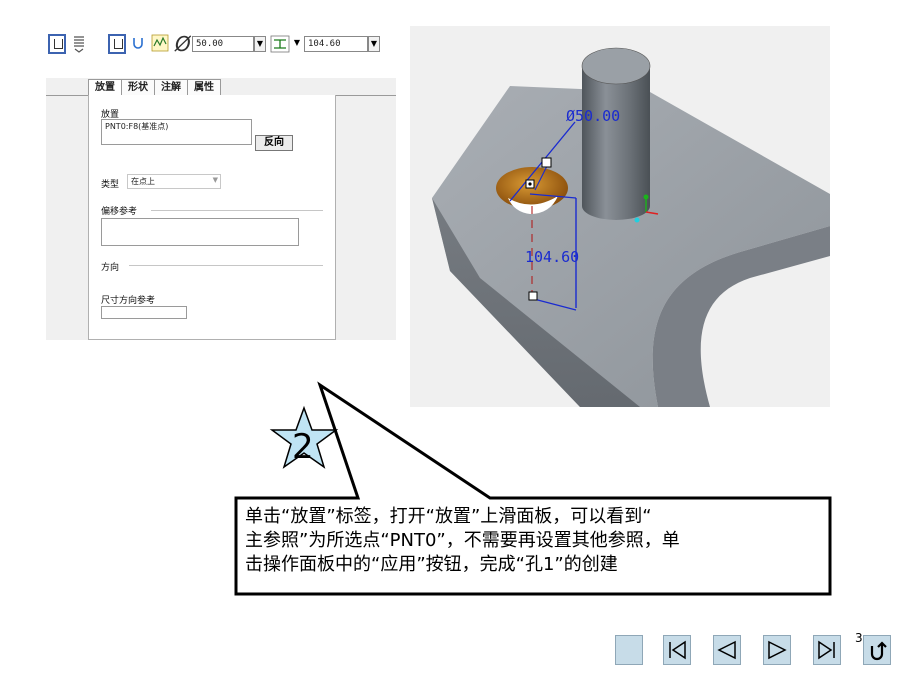 The height and width of the screenshot is (690, 920). I want to click on previous-page-icon, so click(726, 650).